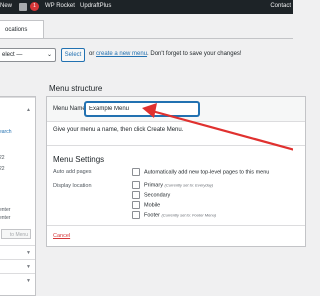 Image resolution: width=320 pixels, height=296 pixels. I want to click on location-mobile: Mobile, so click(146, 205).